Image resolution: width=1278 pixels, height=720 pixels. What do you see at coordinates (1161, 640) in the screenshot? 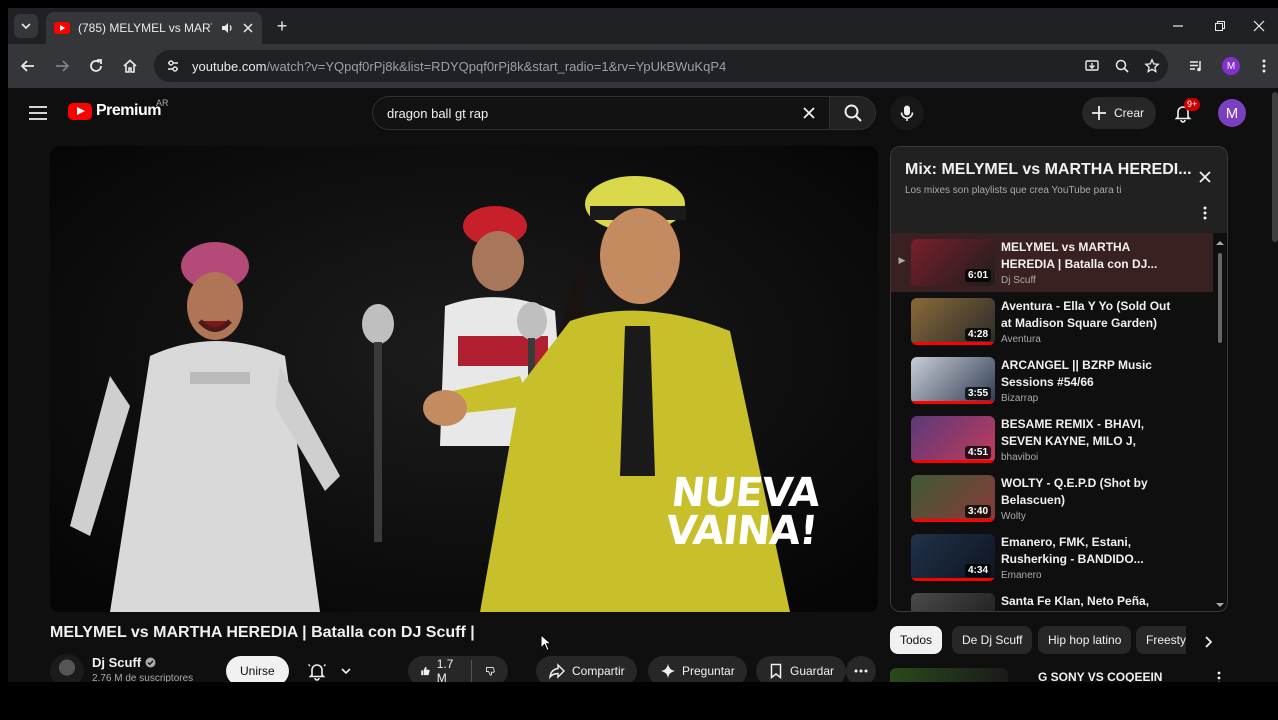
I see `chip-freestyle: Freesty` at bounding box center [1161, 640].